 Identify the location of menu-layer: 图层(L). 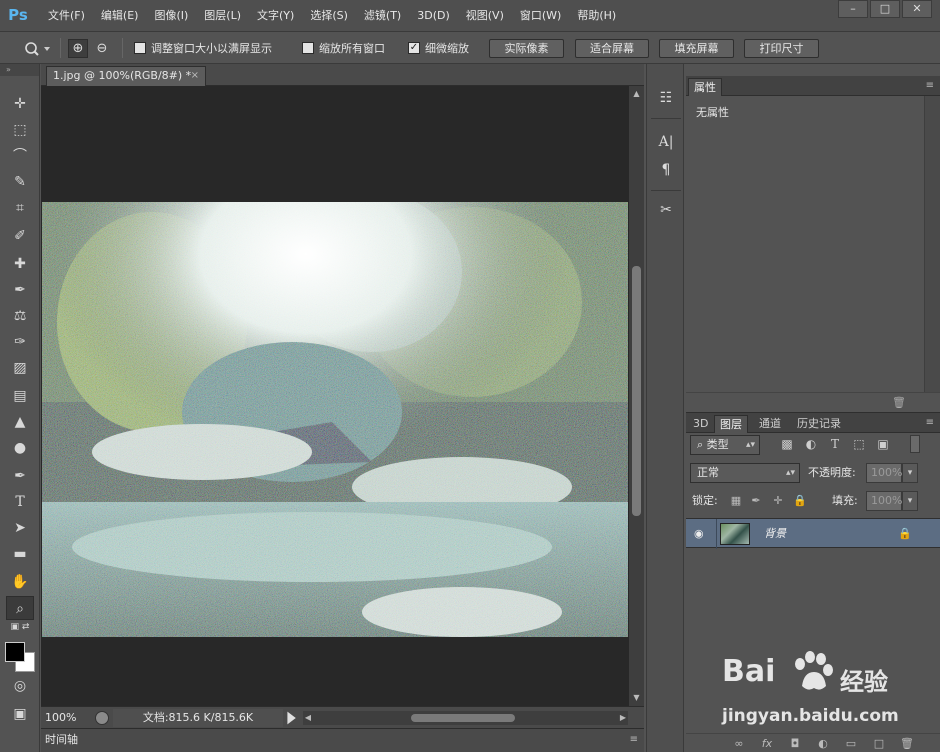
(222, 16).